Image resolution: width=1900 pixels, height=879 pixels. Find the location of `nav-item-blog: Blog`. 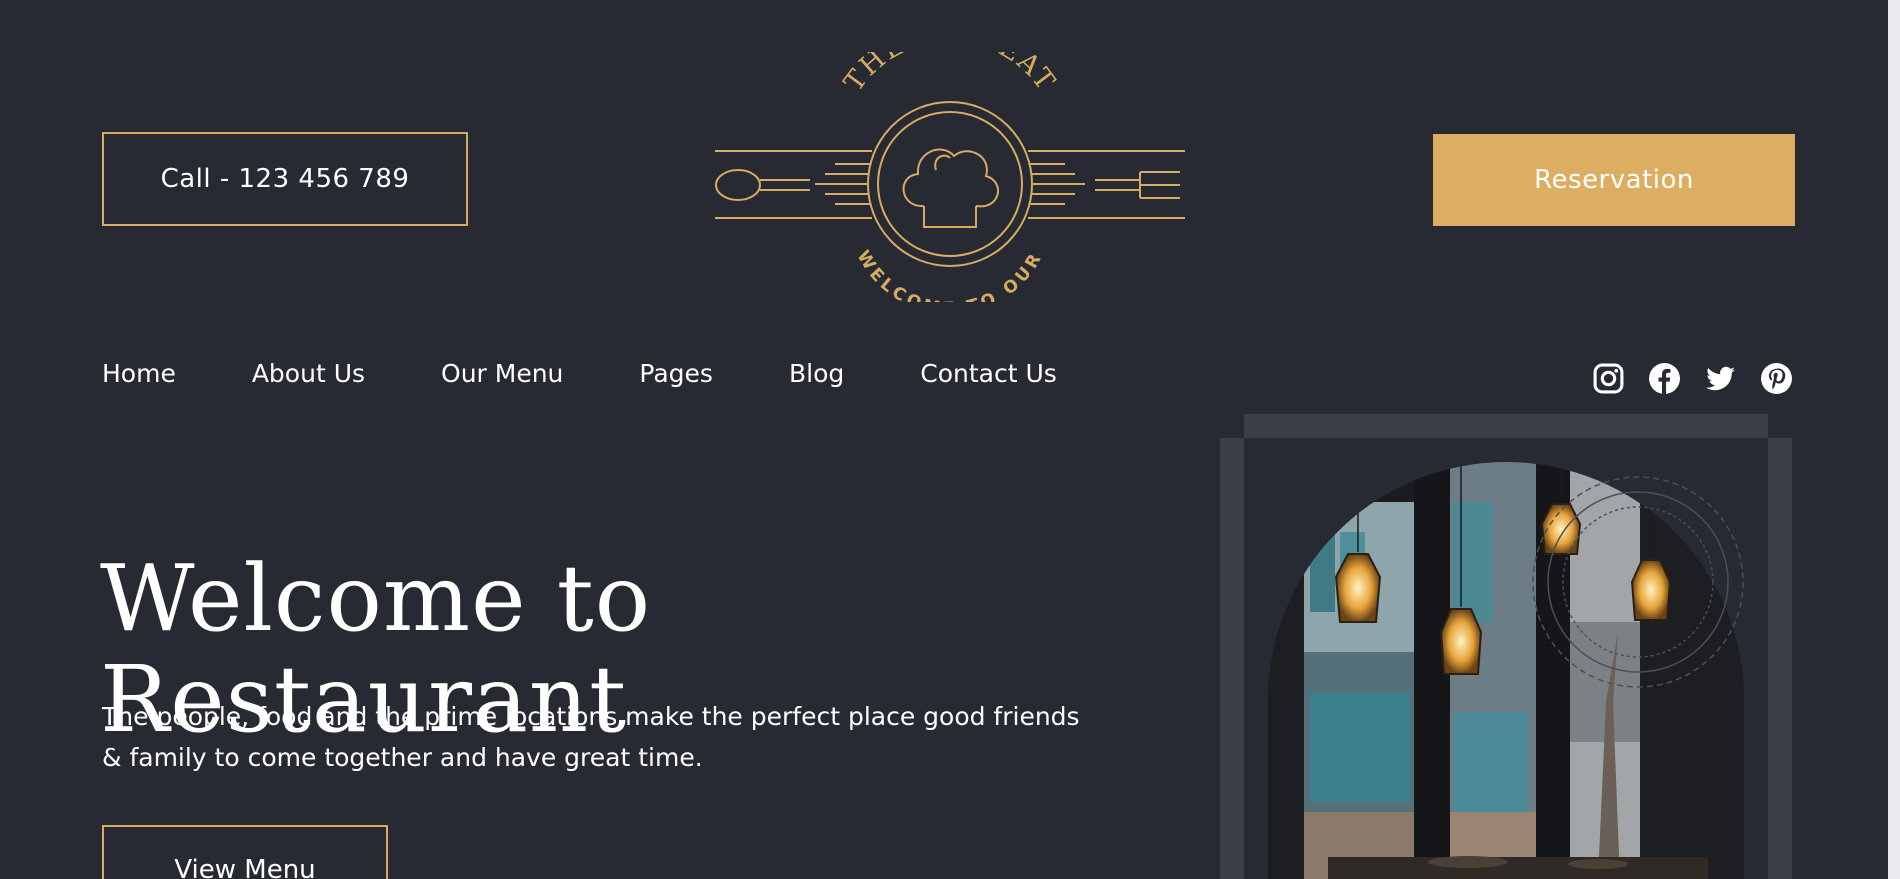

nav-item-blog: Blog is located at coordinates (816, 373).